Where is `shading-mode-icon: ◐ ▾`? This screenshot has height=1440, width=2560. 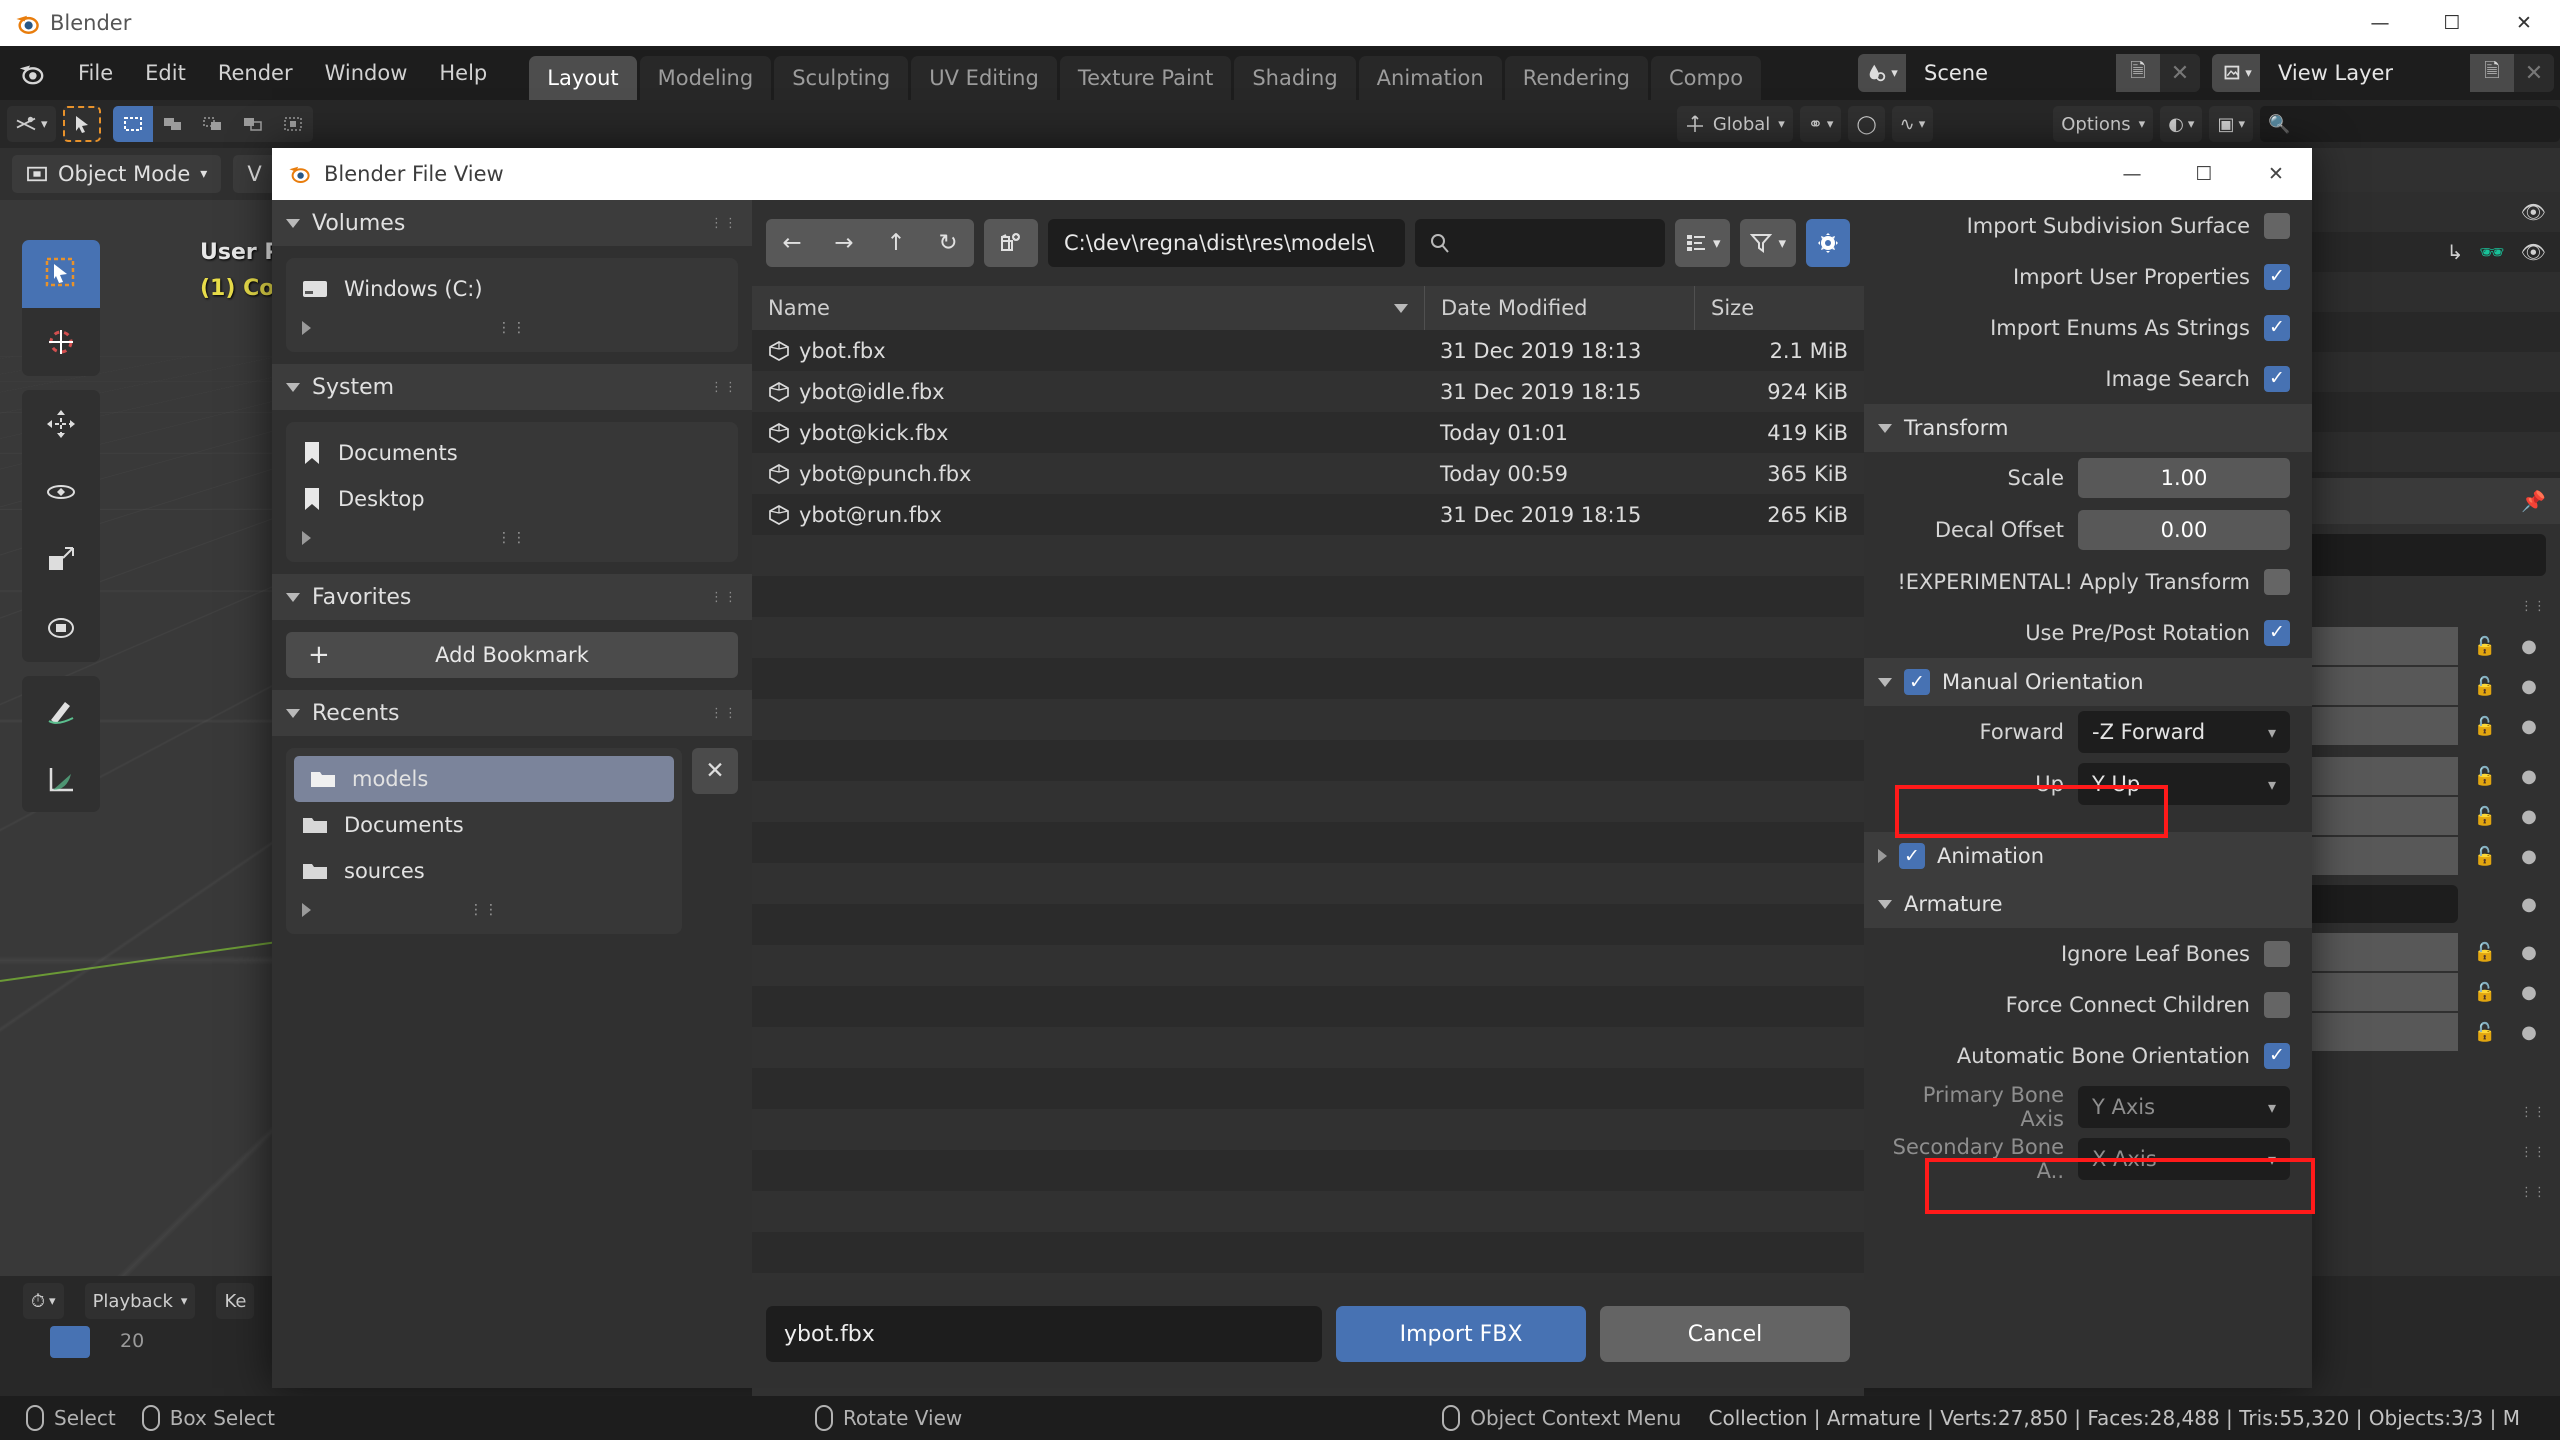
shading-mode-icon: ◐ ▾ is located at coordinates (2181, 124).